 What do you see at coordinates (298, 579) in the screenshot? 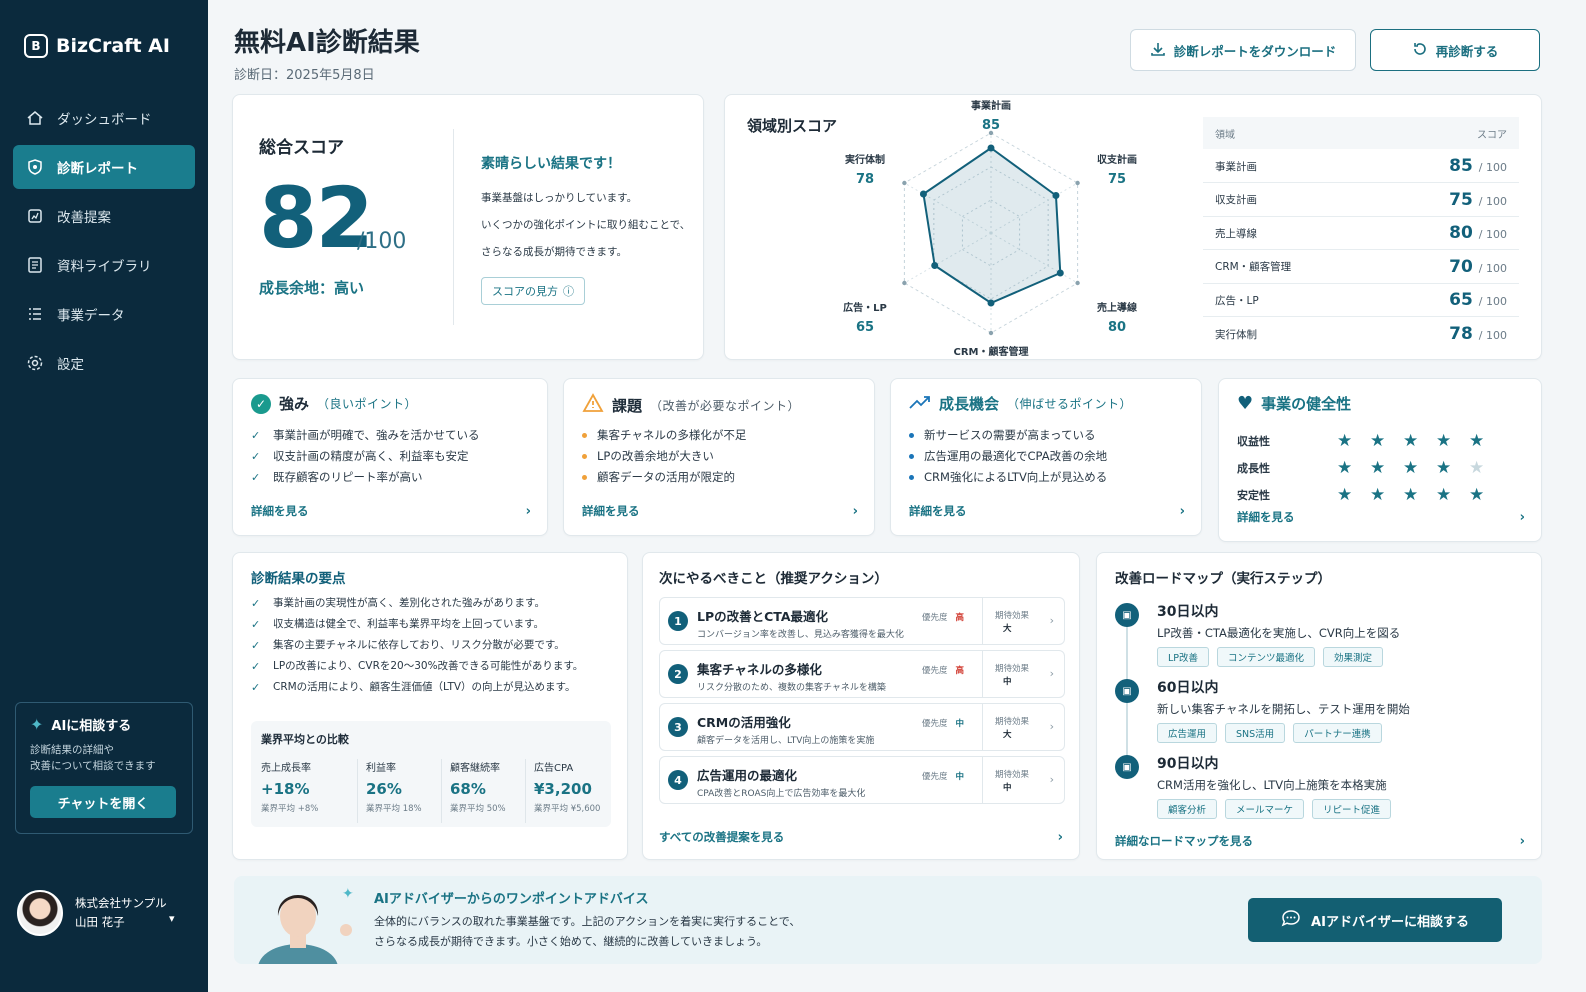
I see `summary-title: 診断結果の要点` at bounding box center [298, 579].